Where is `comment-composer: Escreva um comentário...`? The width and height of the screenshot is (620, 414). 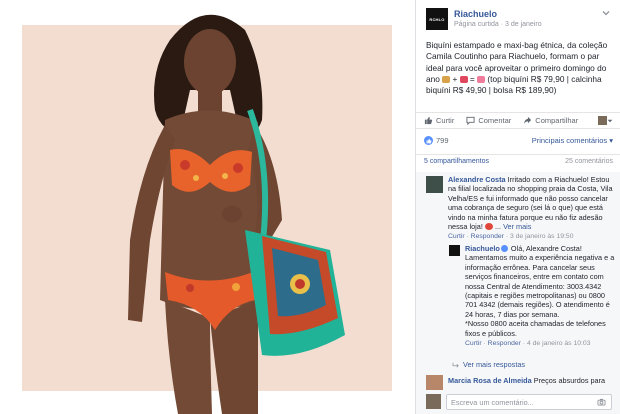 comment-composer: Escreva um comentário... is located at coordinates (518, 402).